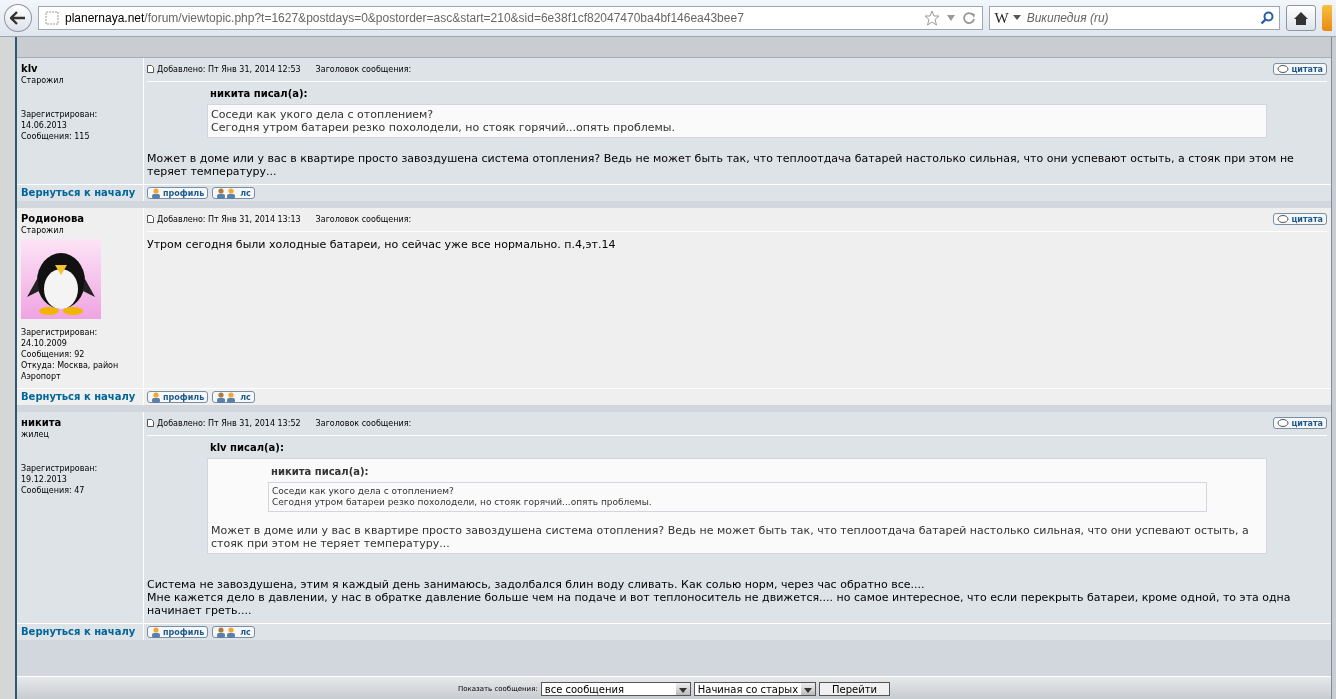 This screenshot has height=699, width=1336. What do you see at coordinates (382, 244) in the screenshot?
I see `post-text: Утром сегодня были холодные батареи, но сейчас уже все нормально. п.4,эт.14` at bounding box center [382, 244].